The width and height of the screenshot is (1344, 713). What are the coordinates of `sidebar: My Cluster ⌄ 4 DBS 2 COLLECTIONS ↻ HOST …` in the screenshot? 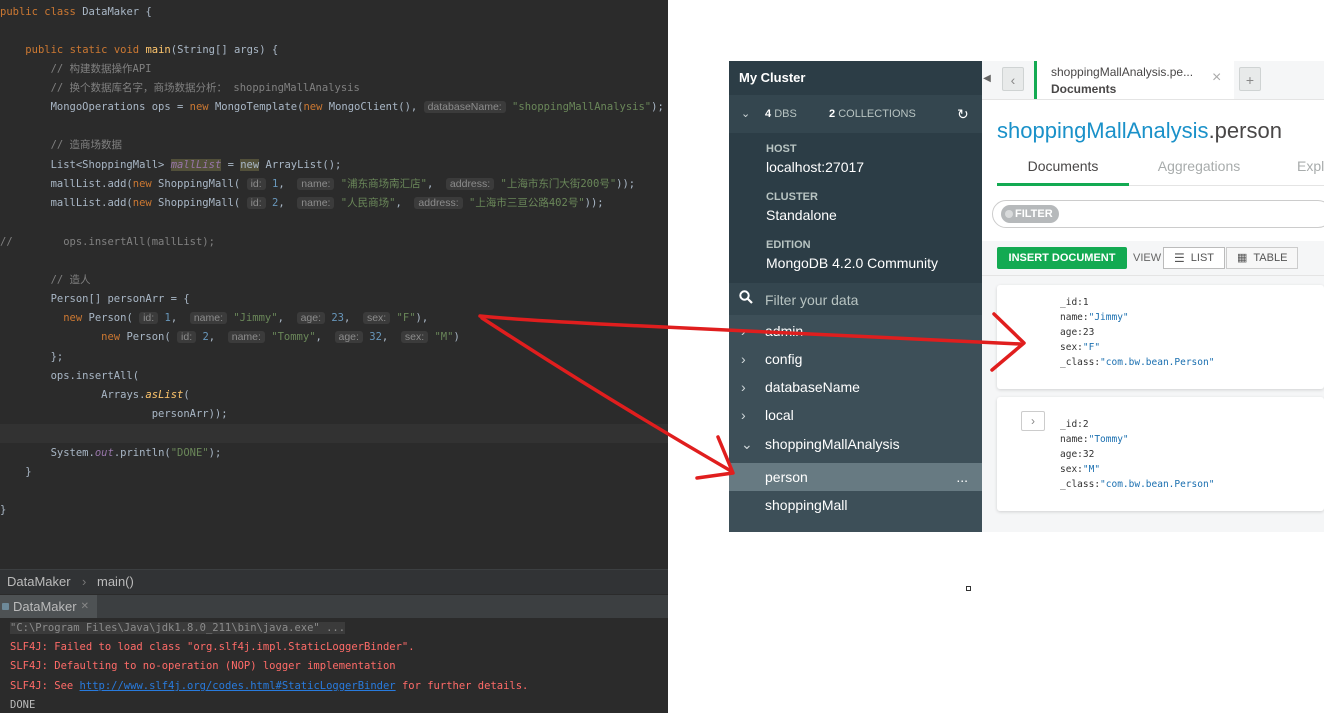 It's located at (855, 296).